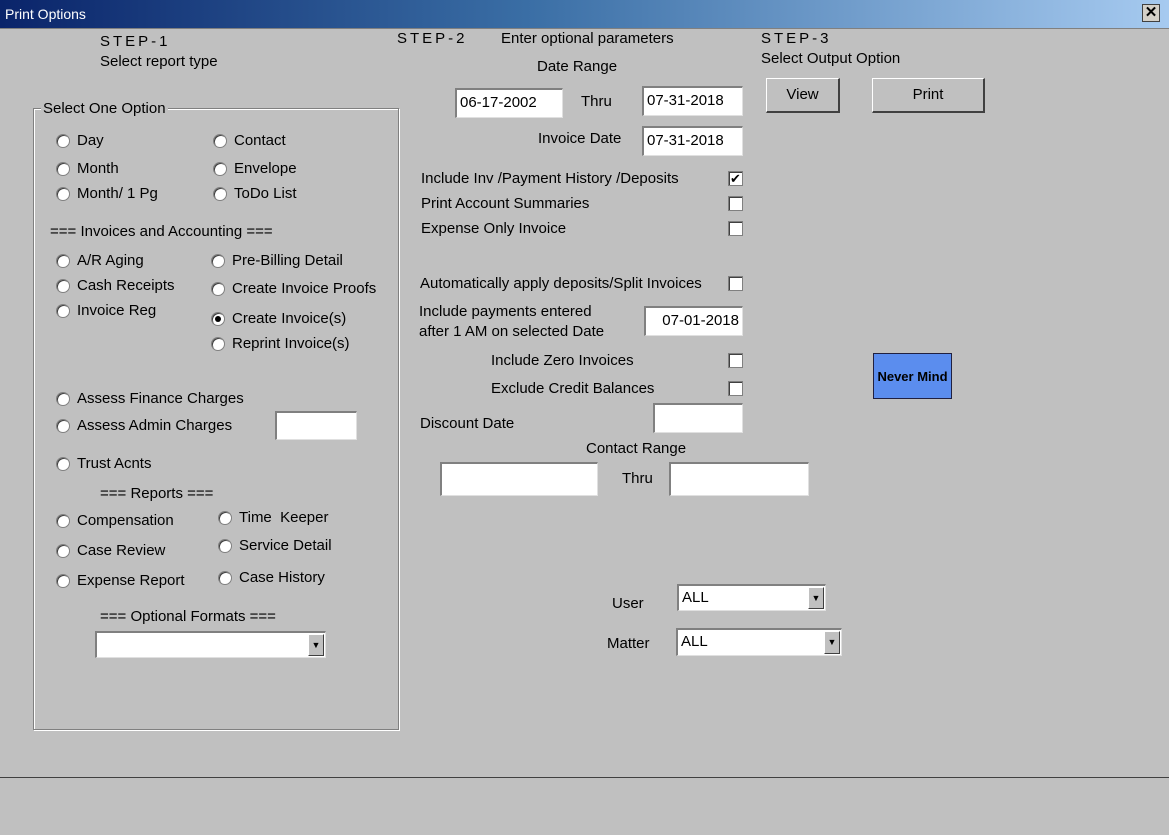 Image resolution: width=1169 pixels, height=835 pixels. I want to click on label-trust-acnts: Trust Acnts, so click(114, 463).